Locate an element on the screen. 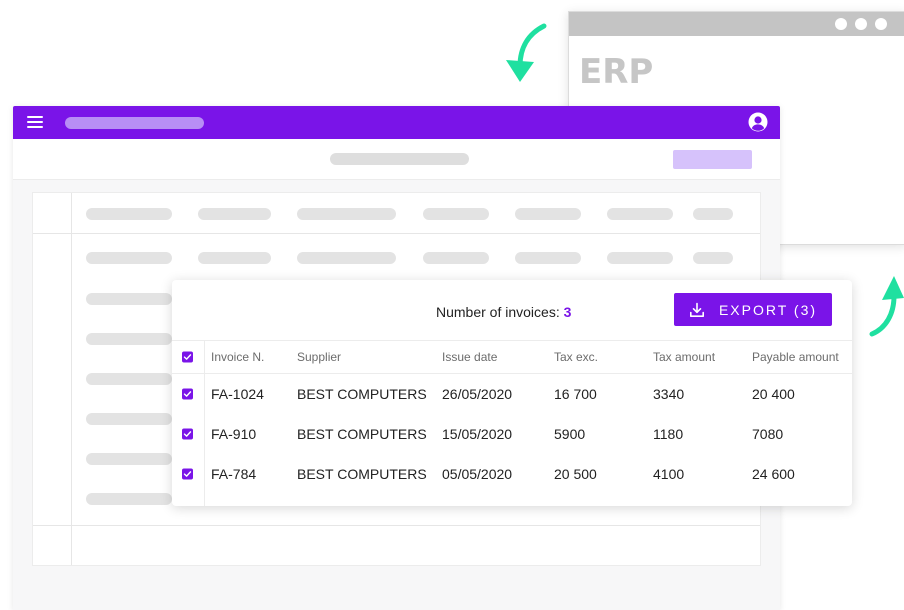 The height and width of the screenshot is (610, 904). cell-tax-amount: 4100 is located at coordinates (669, 474).